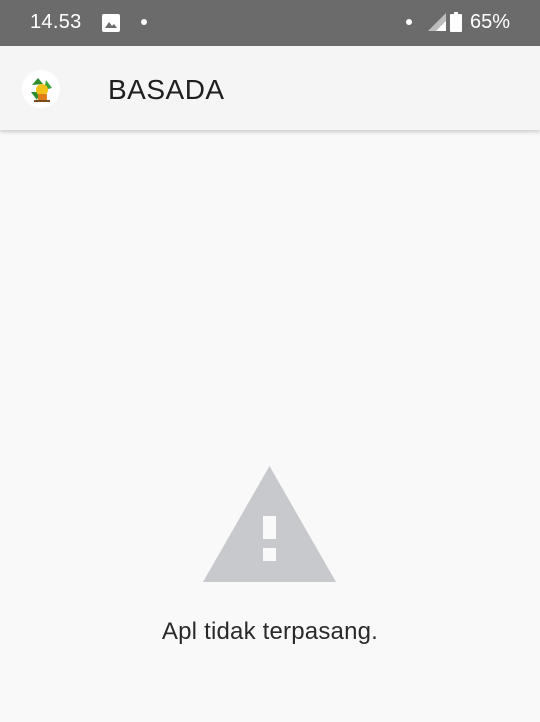 The width and height of the screenshot is (540, 722). What do you see at coordinates (456, 22) in the screenshot?
I see `battery-icon` at bounding box center [456, 22].